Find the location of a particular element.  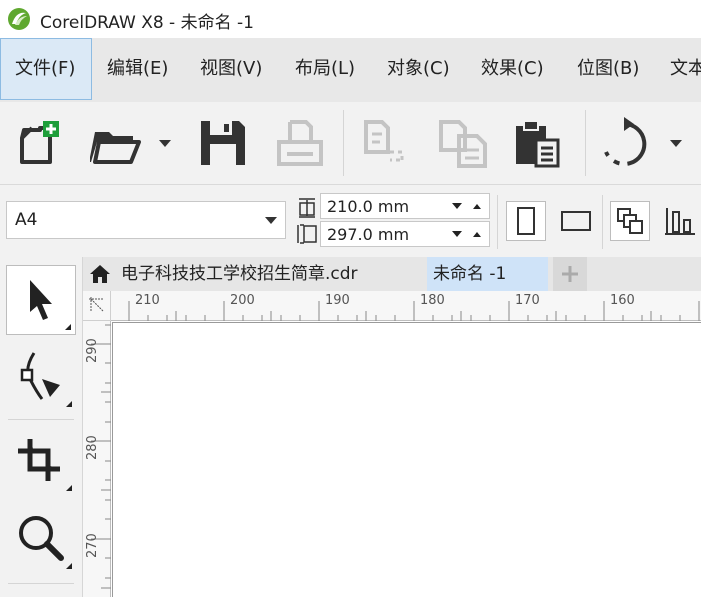

pick-tool is located at coordinates (41, 300).